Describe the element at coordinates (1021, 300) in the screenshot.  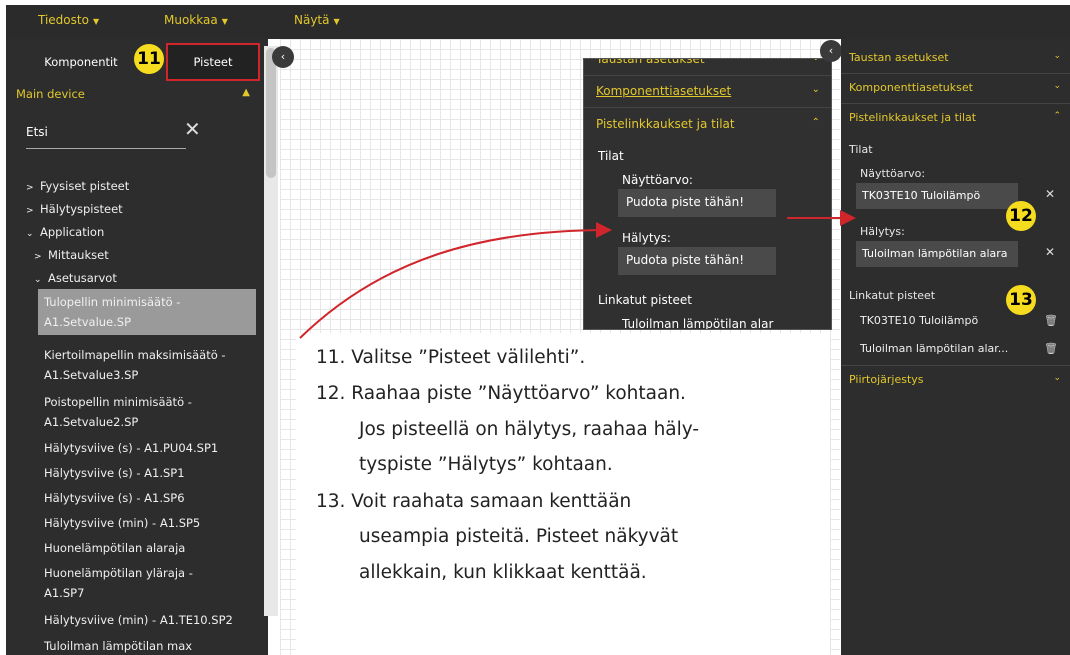
I see `step-badge: 13` at that location.